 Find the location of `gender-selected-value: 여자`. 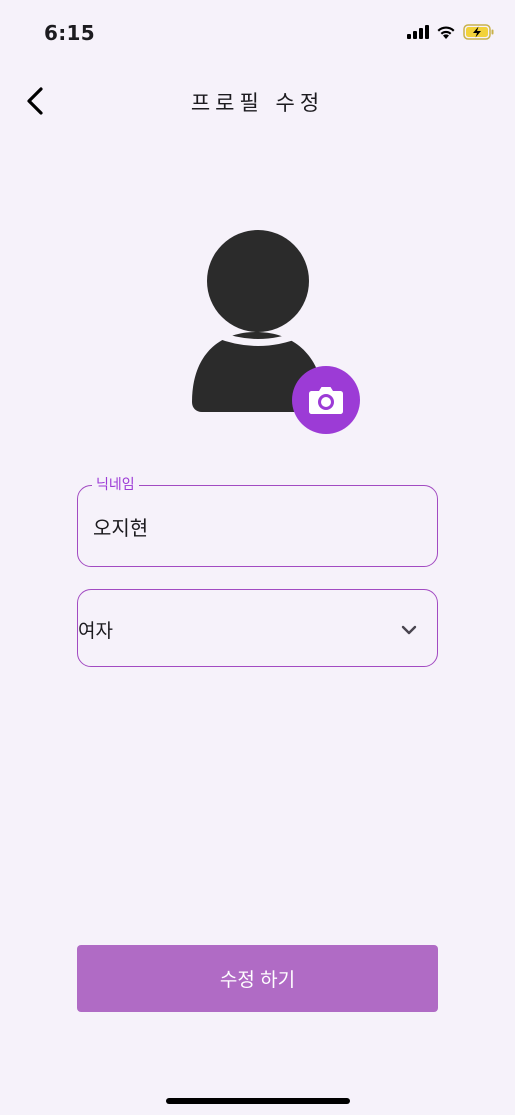

gender-selected-value: 여자 is located at coordinates (95, 631).